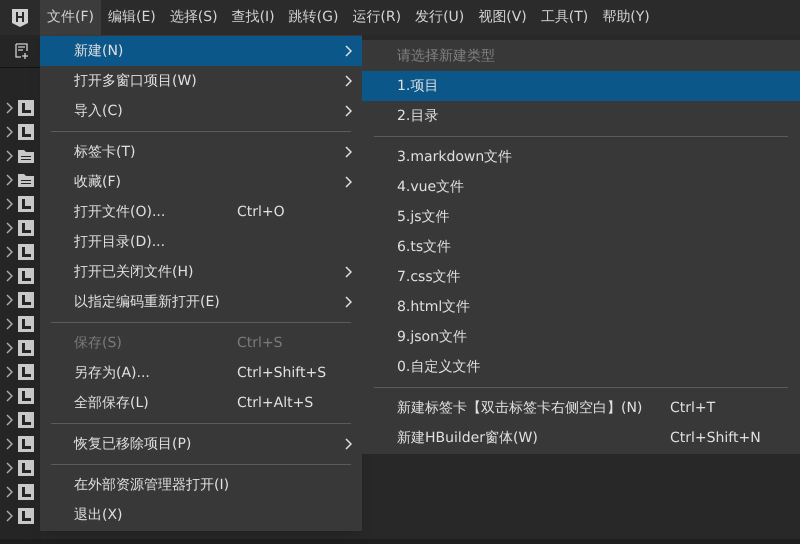  Describe the element at coordinates (201, 485) in the screenshot. I see `menu-item: 在外部资源管理器打开(I)` at that location.